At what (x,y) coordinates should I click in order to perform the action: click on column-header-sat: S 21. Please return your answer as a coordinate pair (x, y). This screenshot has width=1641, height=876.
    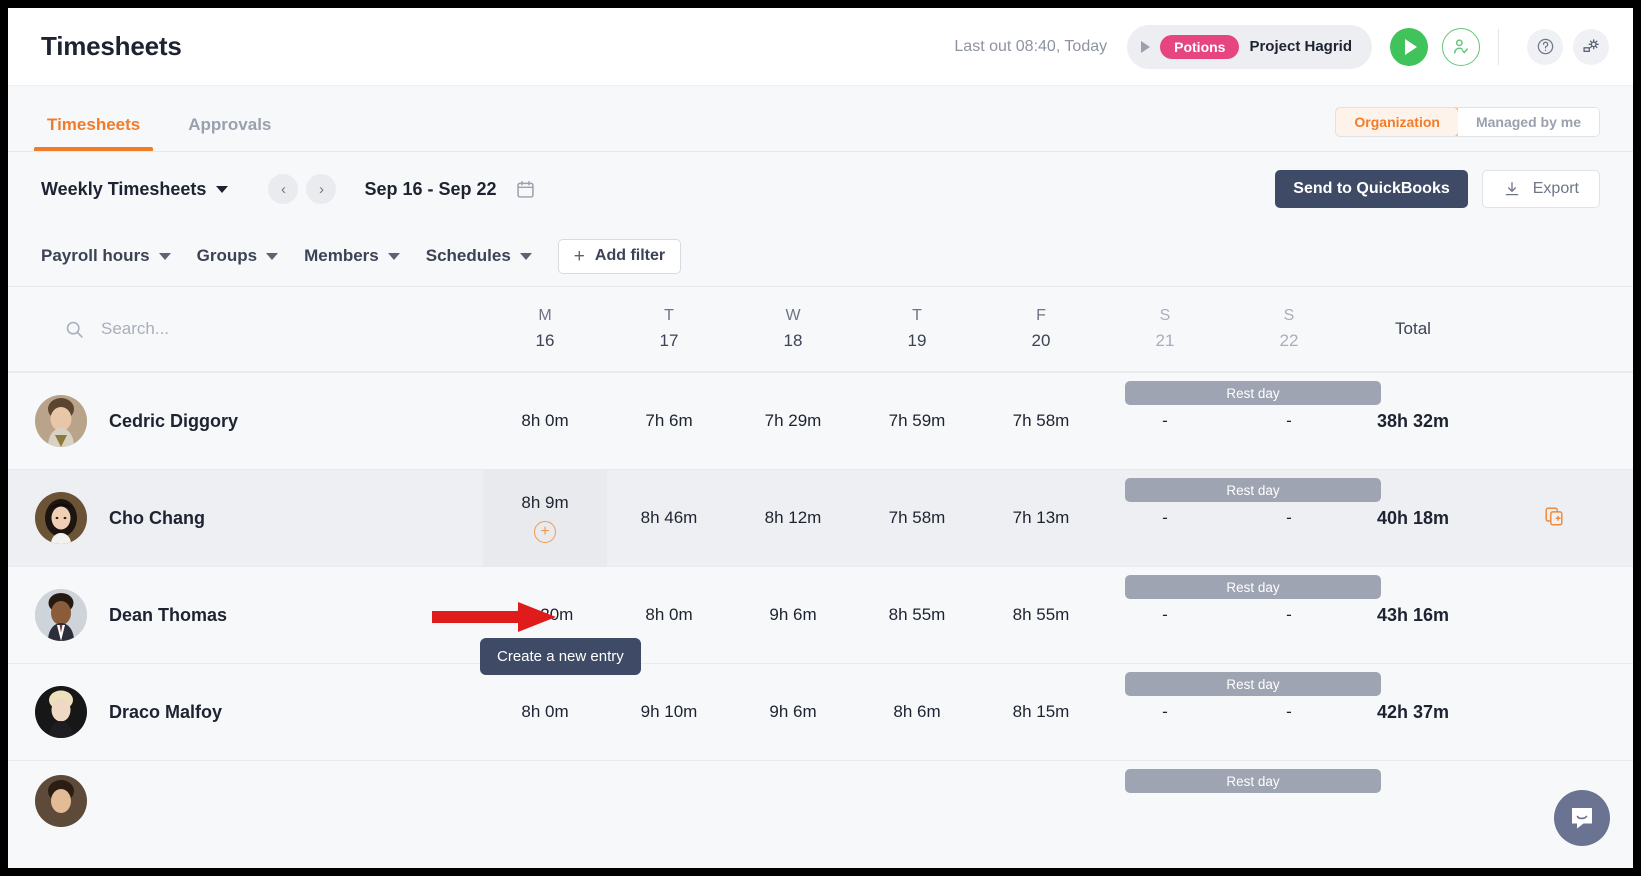
    Looking at the image, I should click on (1165, 329).